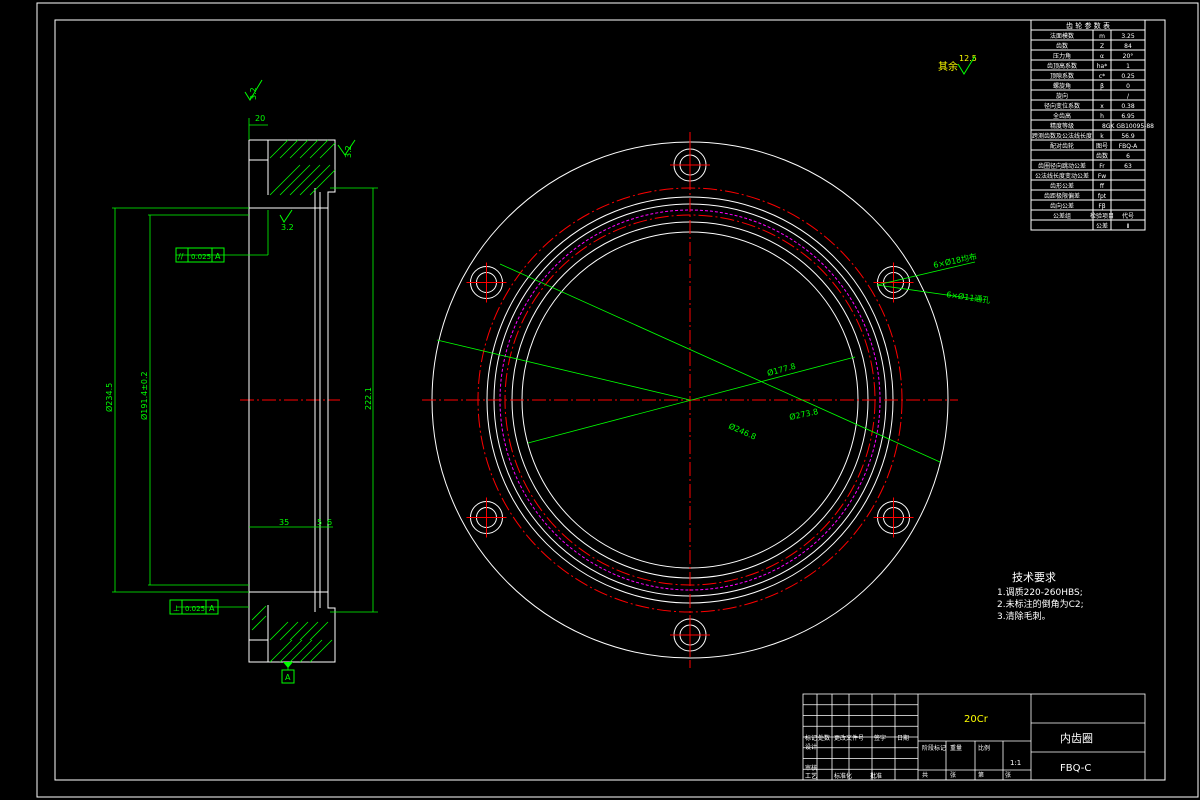 The width and height of the screenshot is (1200, 800). Describe the element at coordinates (1062, 96) in the screenshot. I see `param-row-name: 旋向` at that location.